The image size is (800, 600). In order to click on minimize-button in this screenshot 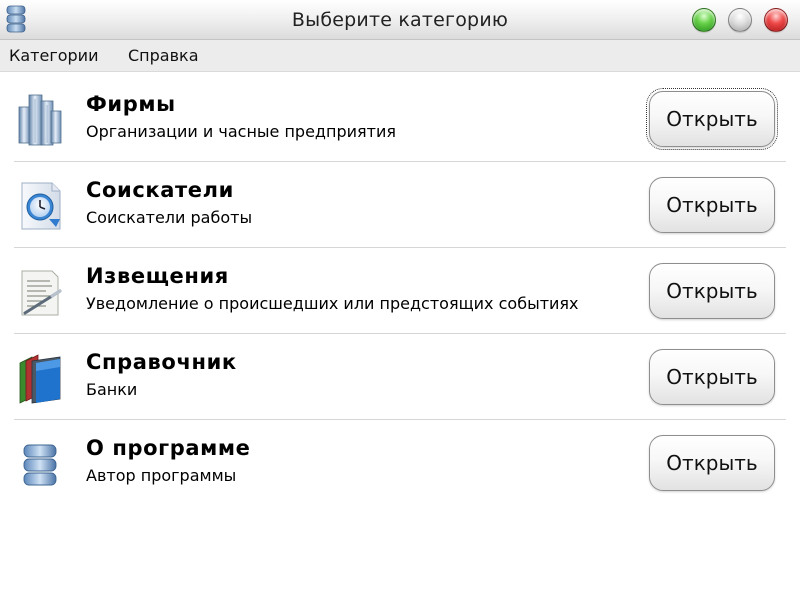, I will do `click(740, 20)`.